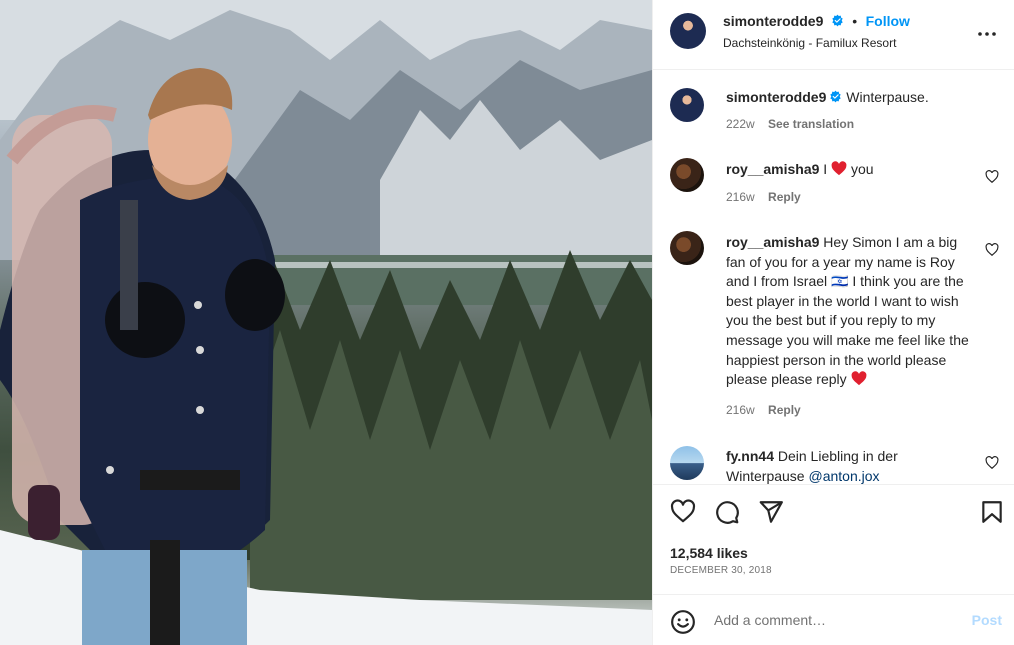 This screenshot has width=1014, height=645. What do you see at coordinates (811, 124) in the screenshot?
I see `see-translation-button: See translation` at bounding box center [811, 124].